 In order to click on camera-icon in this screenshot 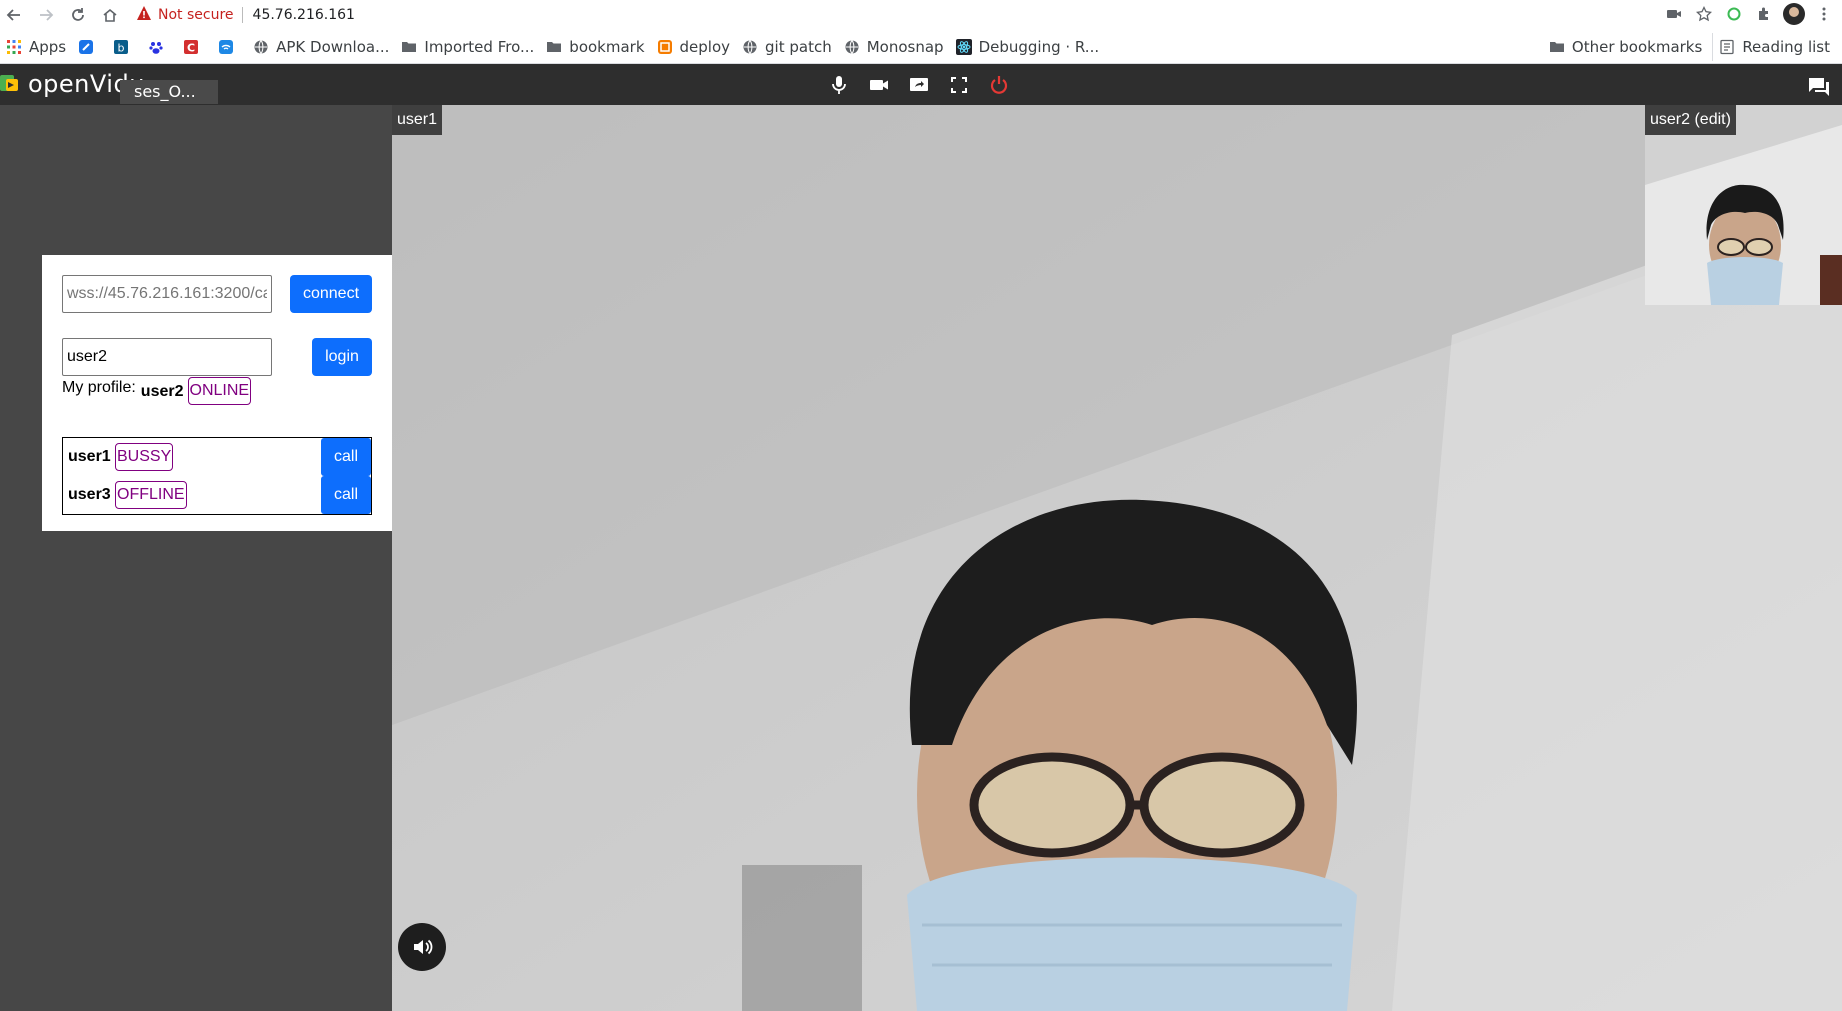, I will do `click(1674, 14)`.